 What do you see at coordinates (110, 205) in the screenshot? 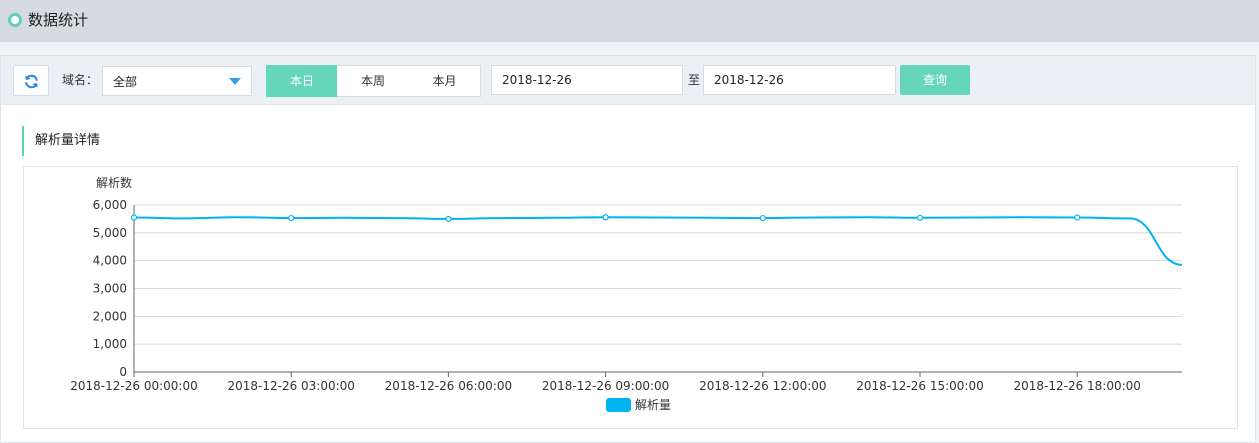
I see `y-tick-label: 6,000` at bounding box center [110, 205].